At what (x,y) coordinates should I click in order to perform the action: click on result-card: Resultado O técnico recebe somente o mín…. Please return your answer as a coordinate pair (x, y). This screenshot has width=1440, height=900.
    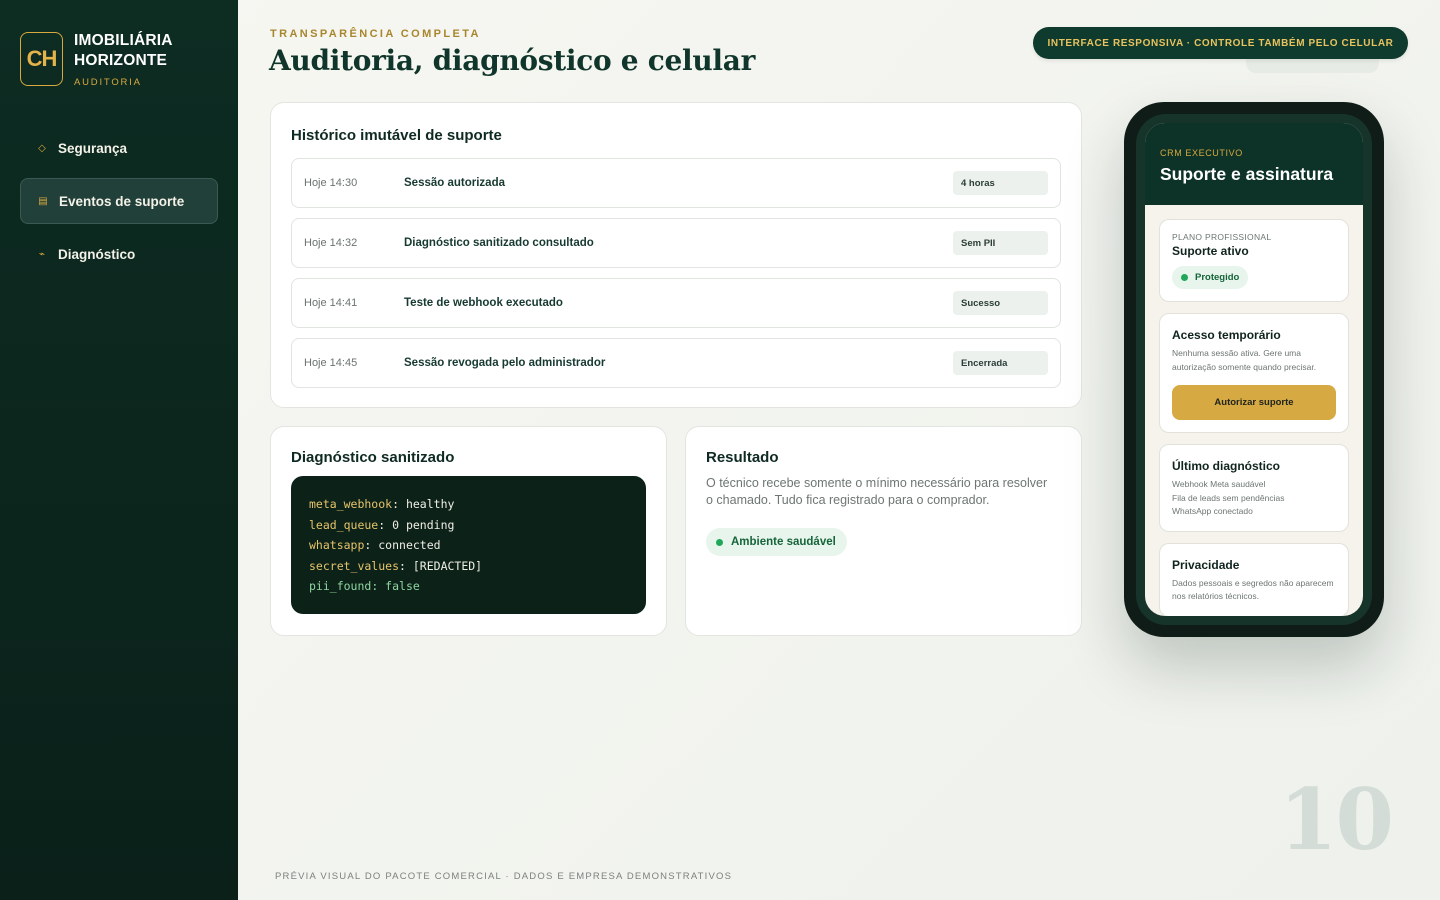
    Looking at the image, I should click on (883, 531).